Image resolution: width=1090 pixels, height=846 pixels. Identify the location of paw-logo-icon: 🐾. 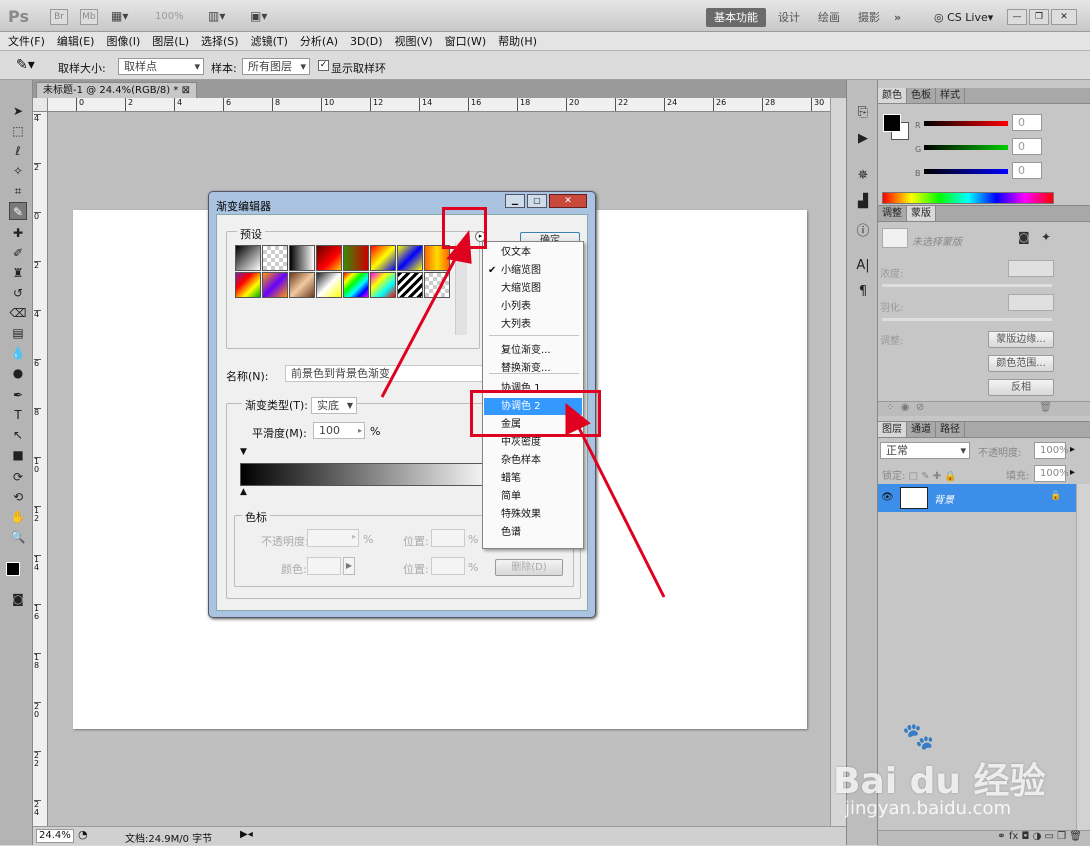
(918, 737).